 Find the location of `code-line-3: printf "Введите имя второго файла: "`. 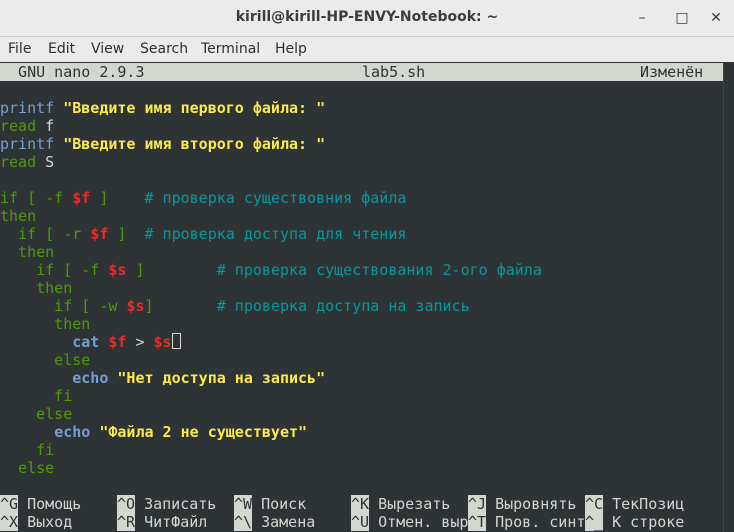

code-line-3: printf "Введите имя второго файла: " is located at coordinates (162, 144).